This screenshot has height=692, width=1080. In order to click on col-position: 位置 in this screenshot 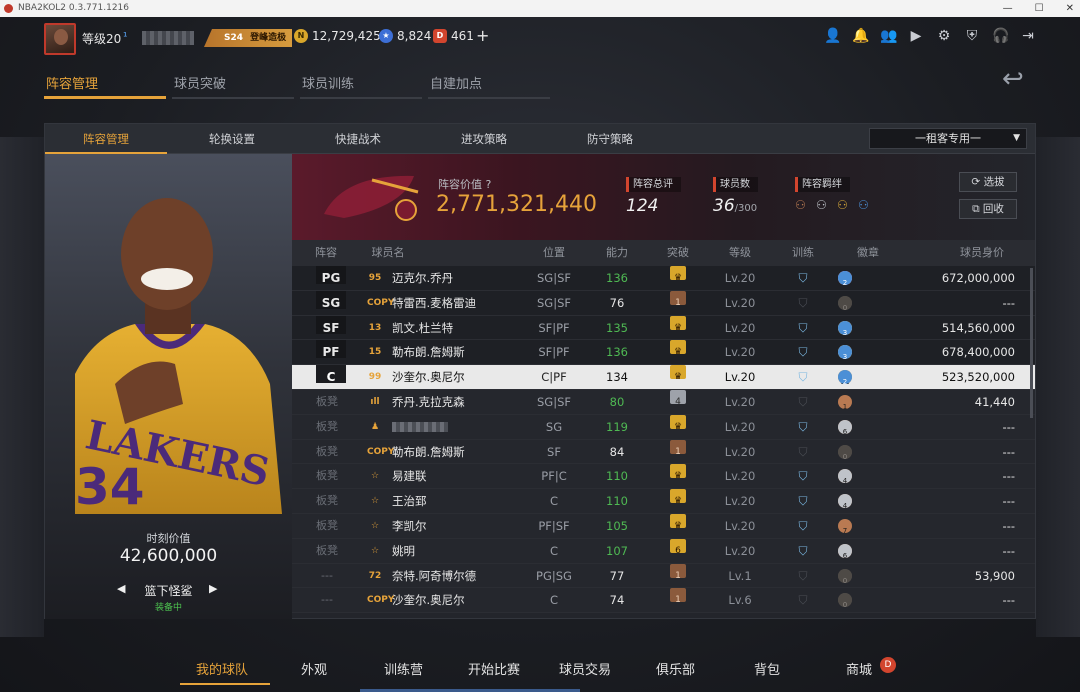, I will do `click(554, 252)`.